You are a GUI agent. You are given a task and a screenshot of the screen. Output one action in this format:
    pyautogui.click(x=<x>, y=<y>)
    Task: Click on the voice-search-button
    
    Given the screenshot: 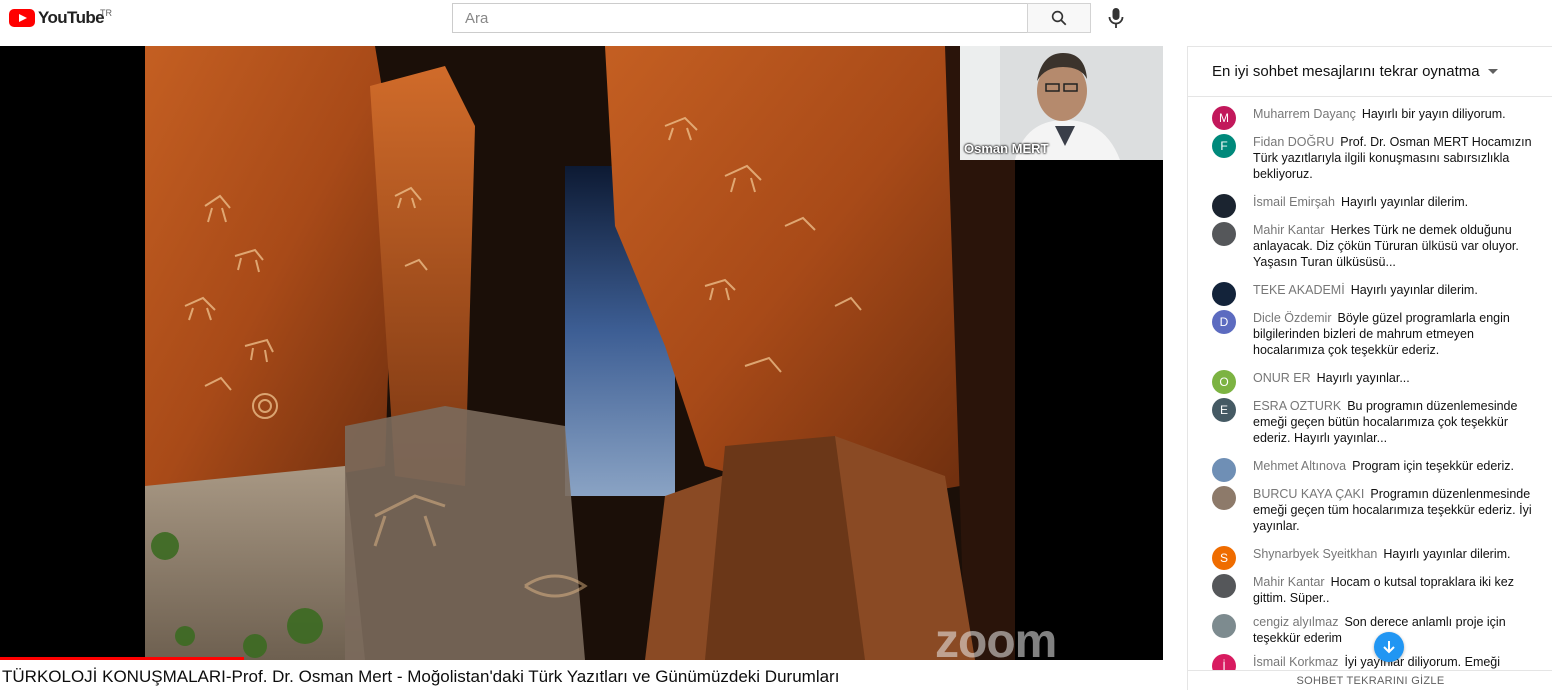 What is the action you would take?
    pyautogui.click(x=1116, y=18)
    